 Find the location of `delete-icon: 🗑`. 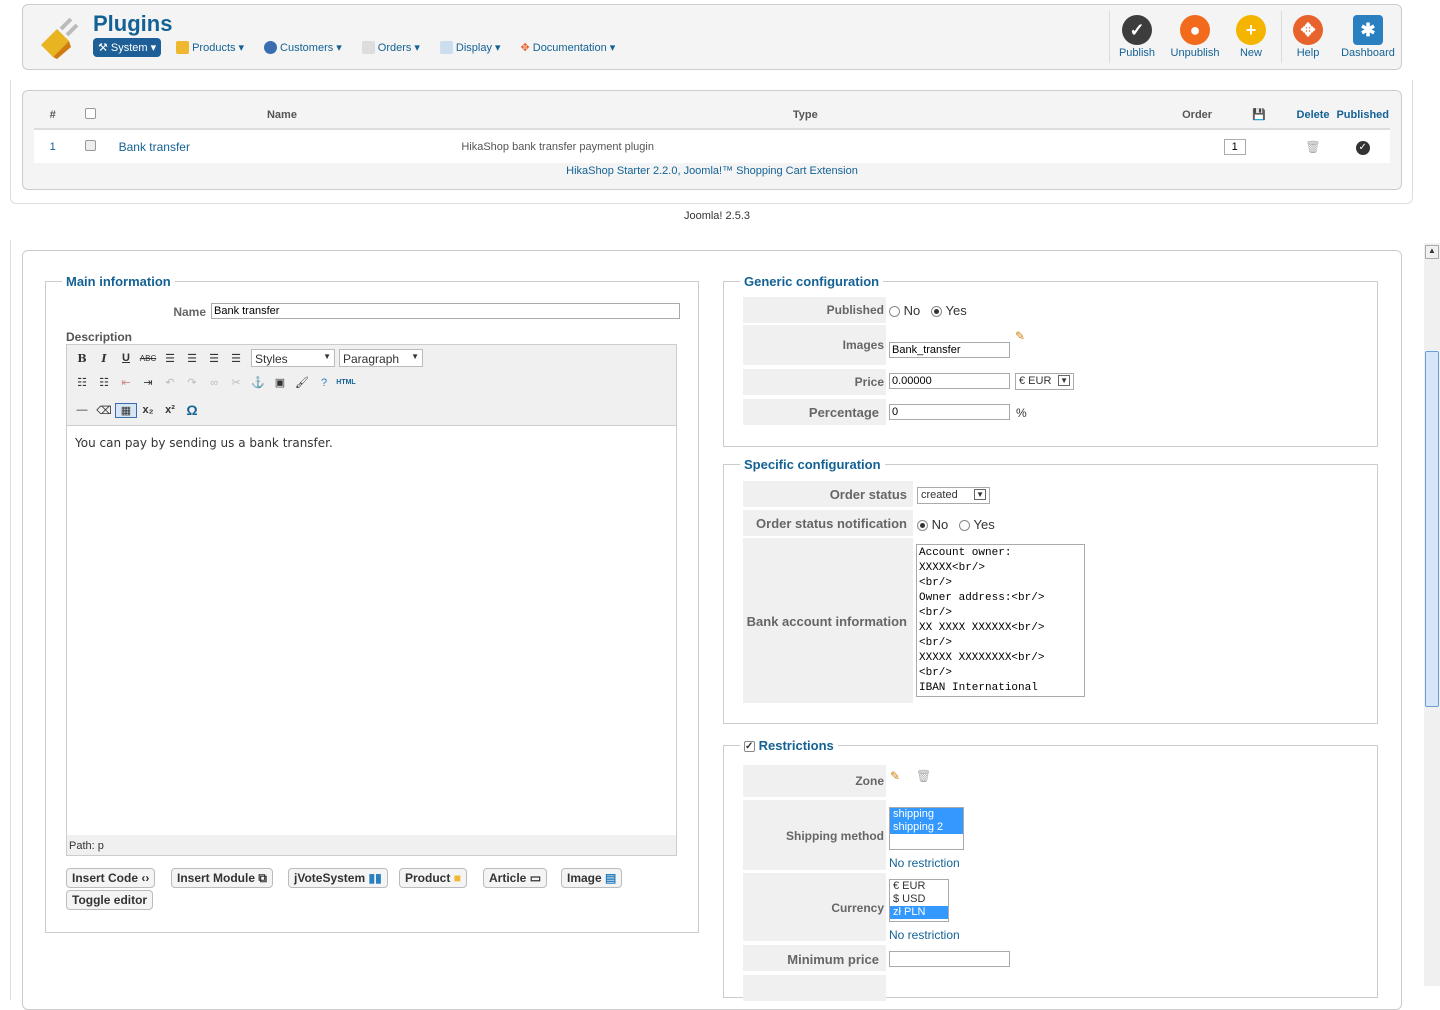

delete-icon: 🗑 is located at coordinates (1313, 146).